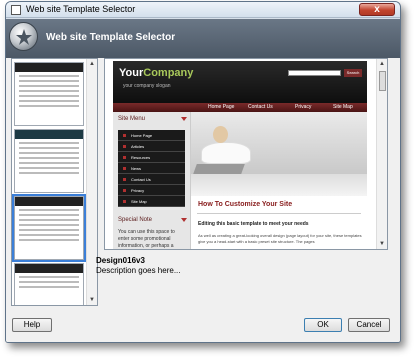  I want to click on preview-nav-item: Contact Us, so click(260, 107).